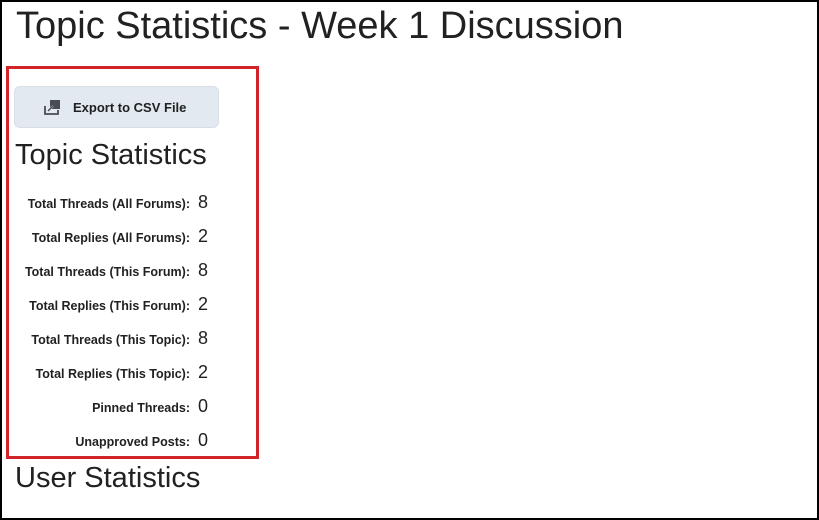 This screenshot has height=520, width=819. Describe the element at coordinates (110, 340) in the screenshot. I see `stat-label: Total Threads (This Topic):` at that location.